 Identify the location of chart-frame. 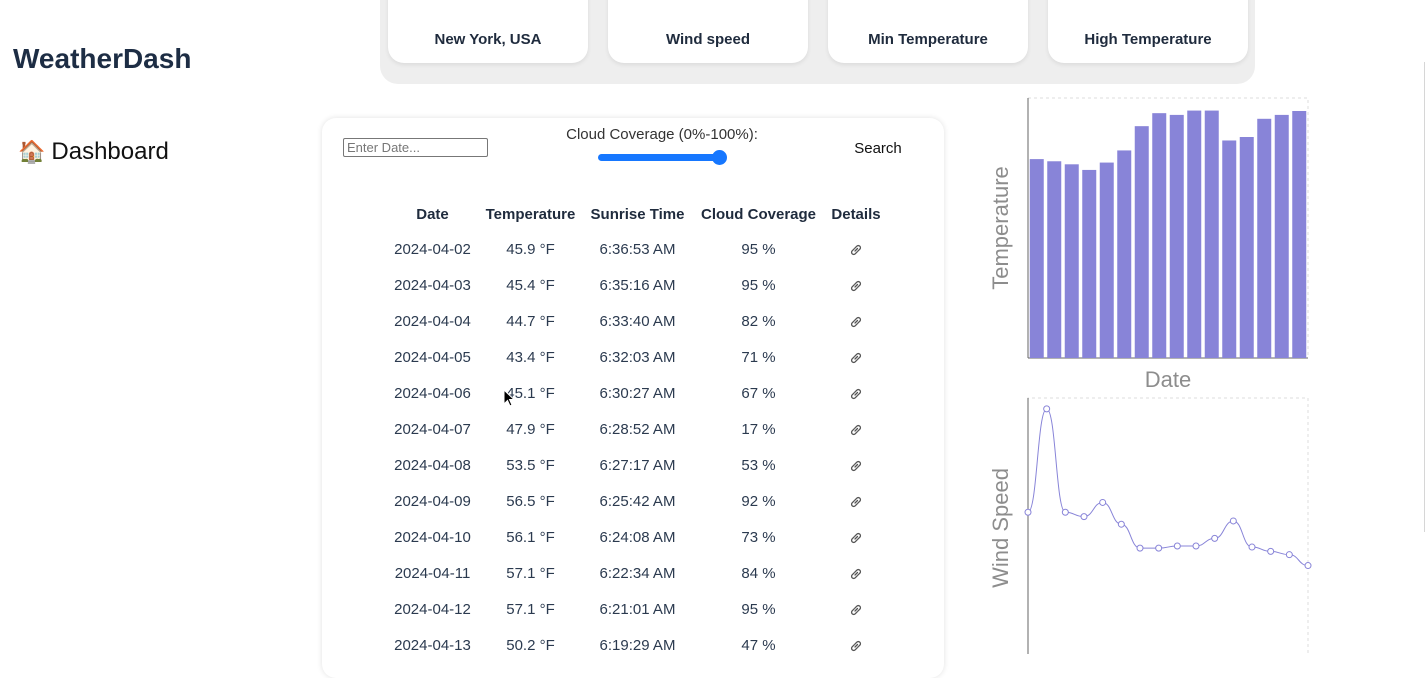
(1168, 525).